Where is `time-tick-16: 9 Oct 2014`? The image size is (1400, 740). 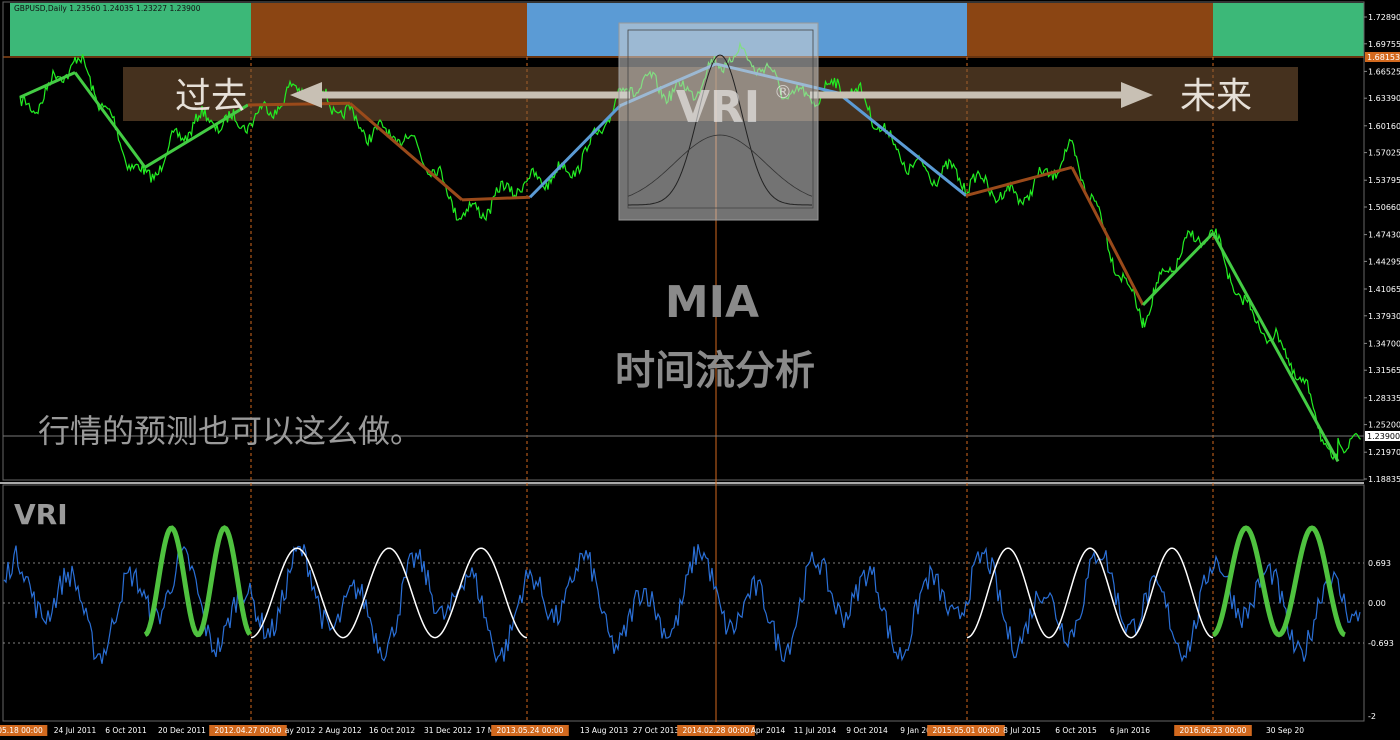 time-tick-16: 9 Oct 2014 is located at coordinates (867, 730).